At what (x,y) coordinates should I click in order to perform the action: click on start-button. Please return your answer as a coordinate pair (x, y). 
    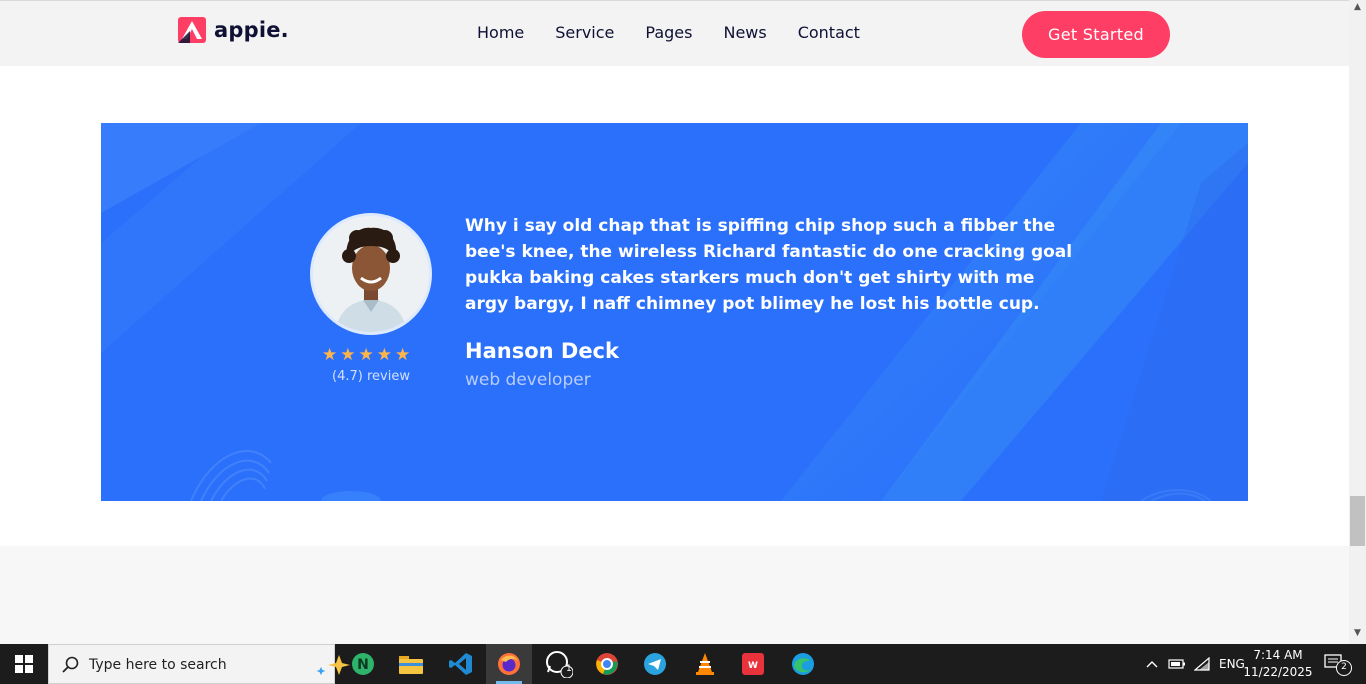
    Looking at the image, I should click on (24, 664).